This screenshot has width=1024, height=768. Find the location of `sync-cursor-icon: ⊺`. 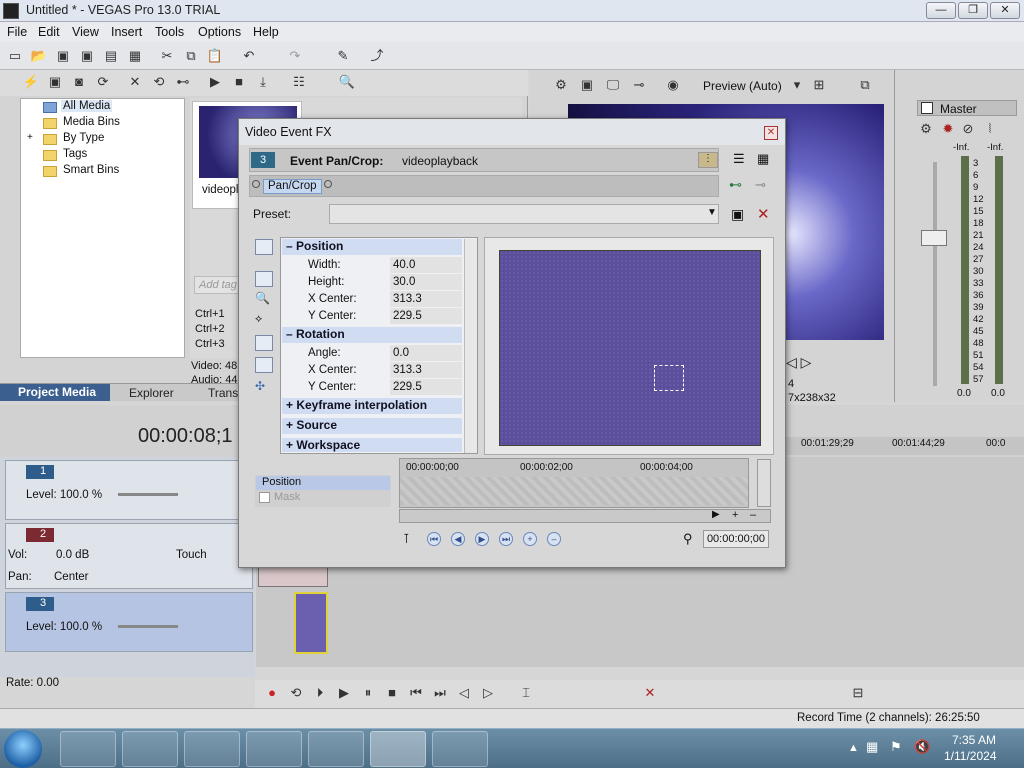

sync-cursor-icon: ⊺ is located at coordinates (406, 539).